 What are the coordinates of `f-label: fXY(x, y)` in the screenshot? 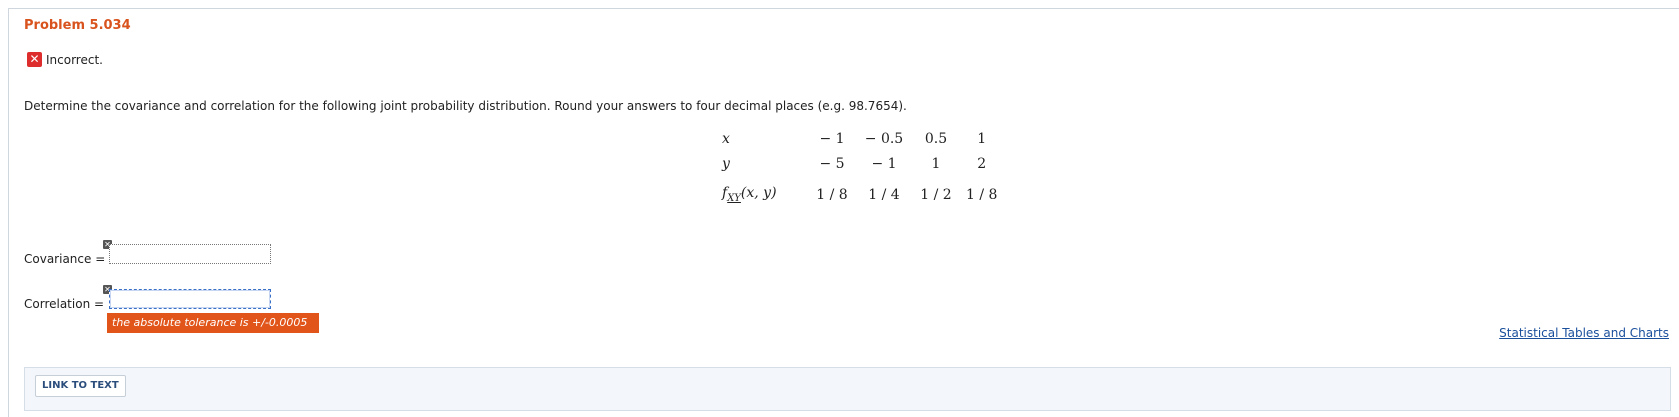 It's located at (762, 191).